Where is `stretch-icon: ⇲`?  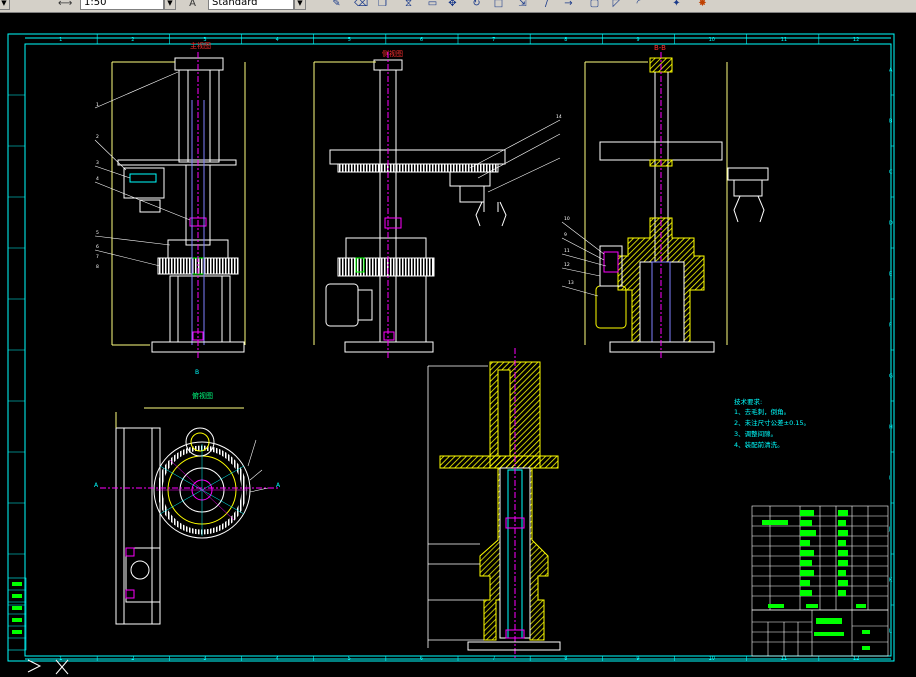 stretch-icon: ⇲ is located at coordinates (522, 5).